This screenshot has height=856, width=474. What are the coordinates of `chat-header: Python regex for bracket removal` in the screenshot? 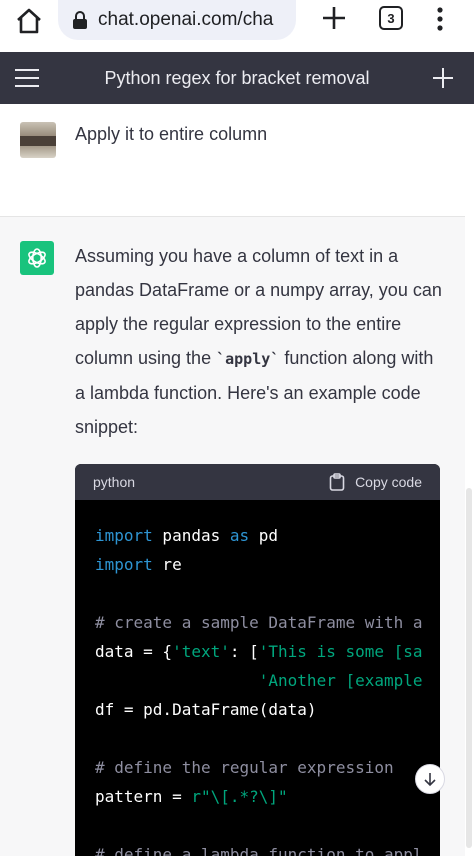 It's located at (237, 78).